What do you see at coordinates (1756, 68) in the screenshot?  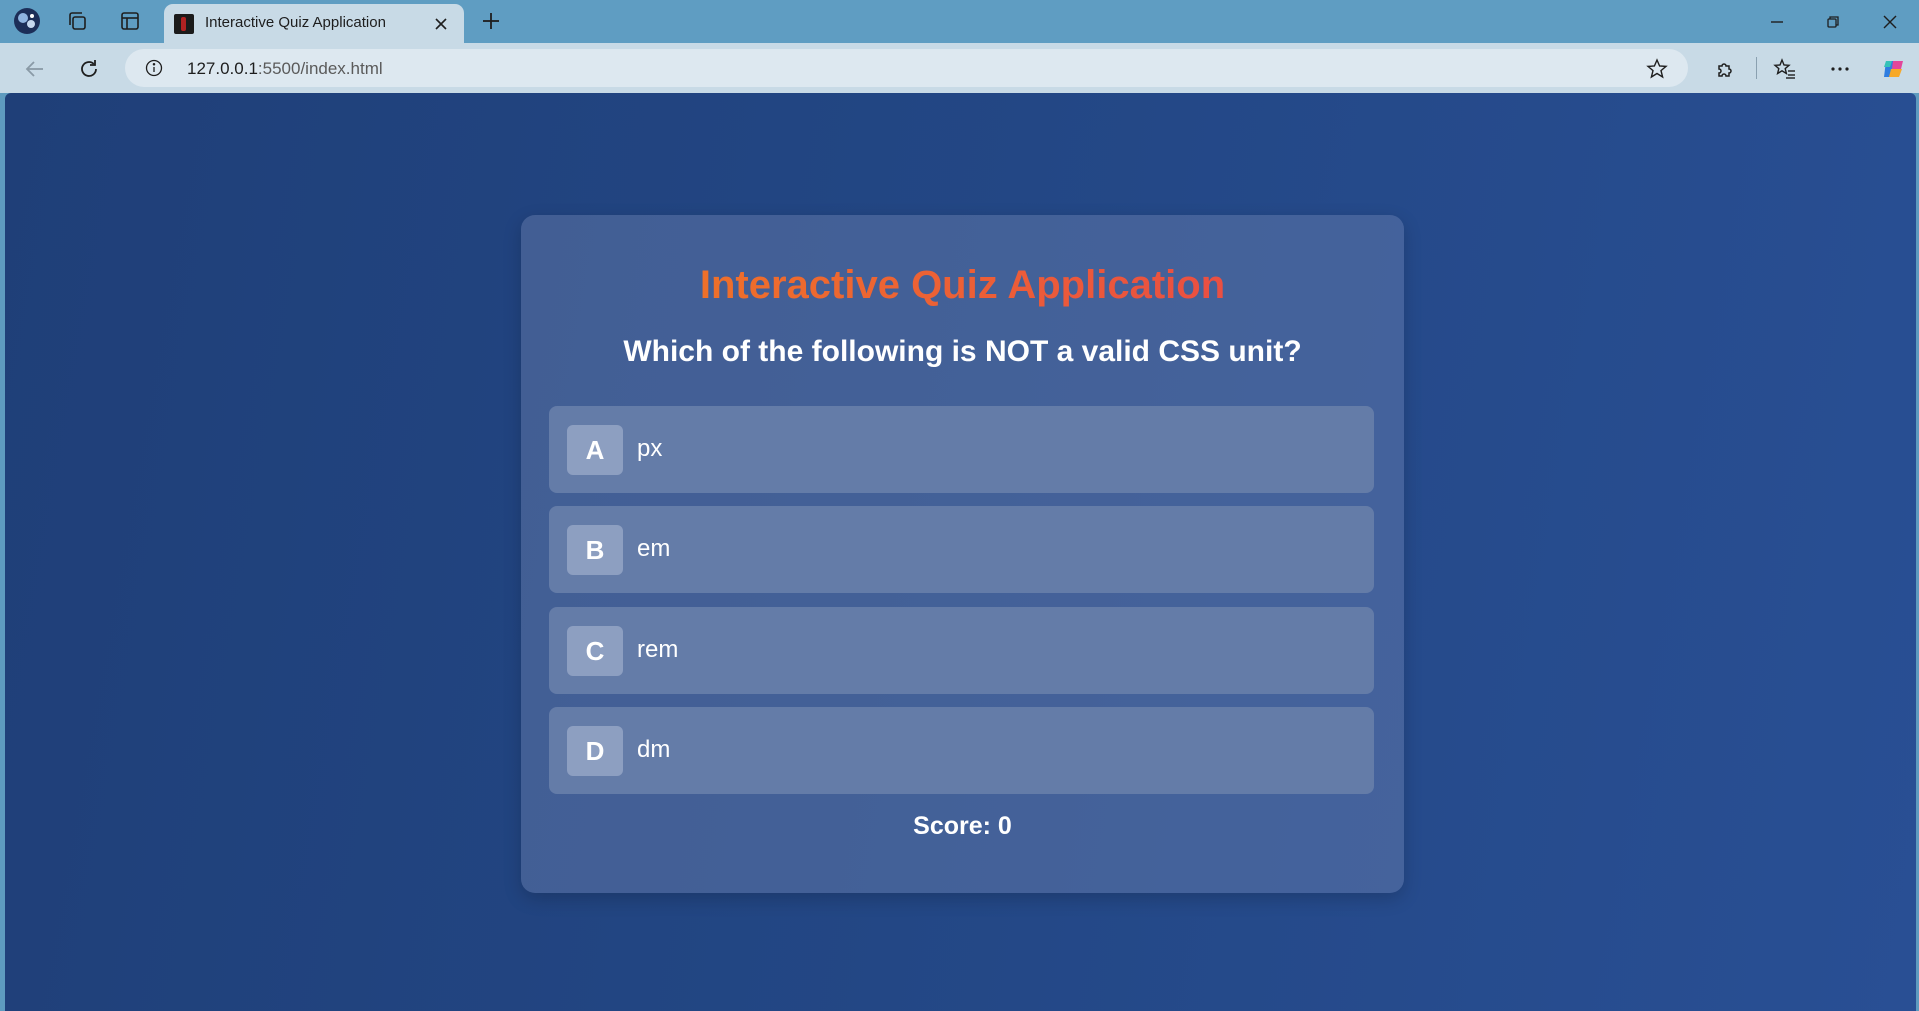 I see `toolbar-divider` at bounding box center [1756, 68].